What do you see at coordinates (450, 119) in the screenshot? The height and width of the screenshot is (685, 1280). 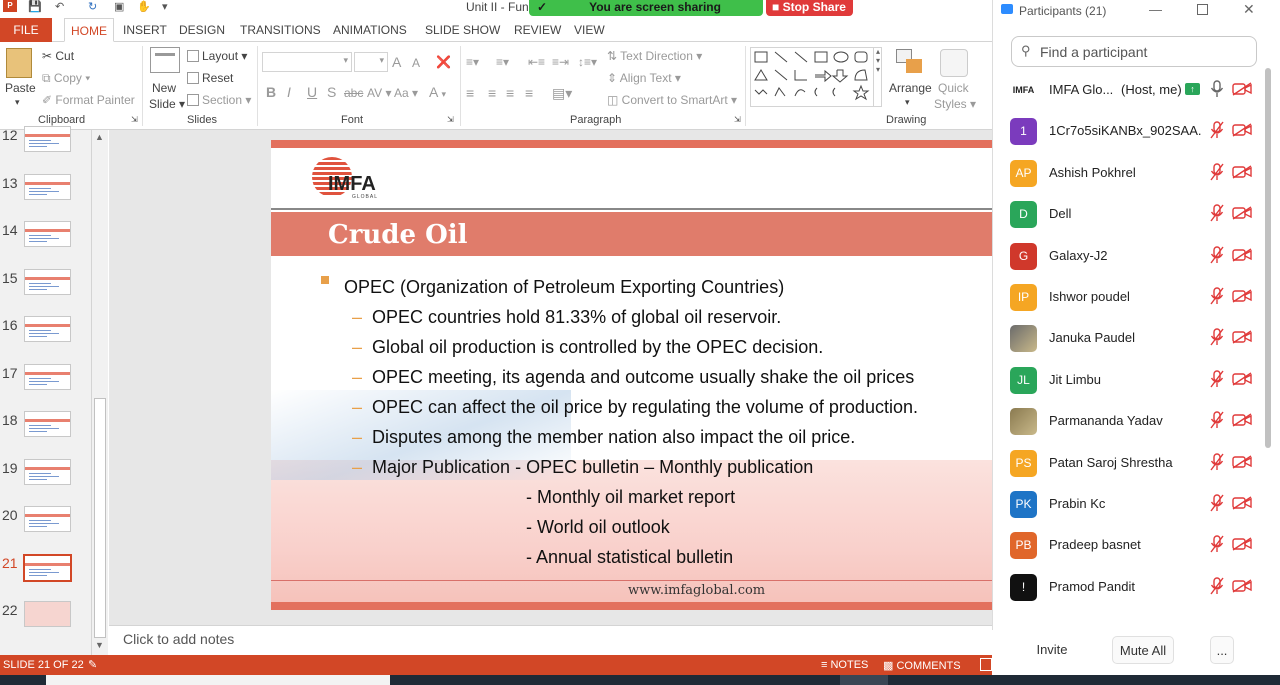 I see `font-launcher-icon: ⇲` at bounding box center [450, 119].